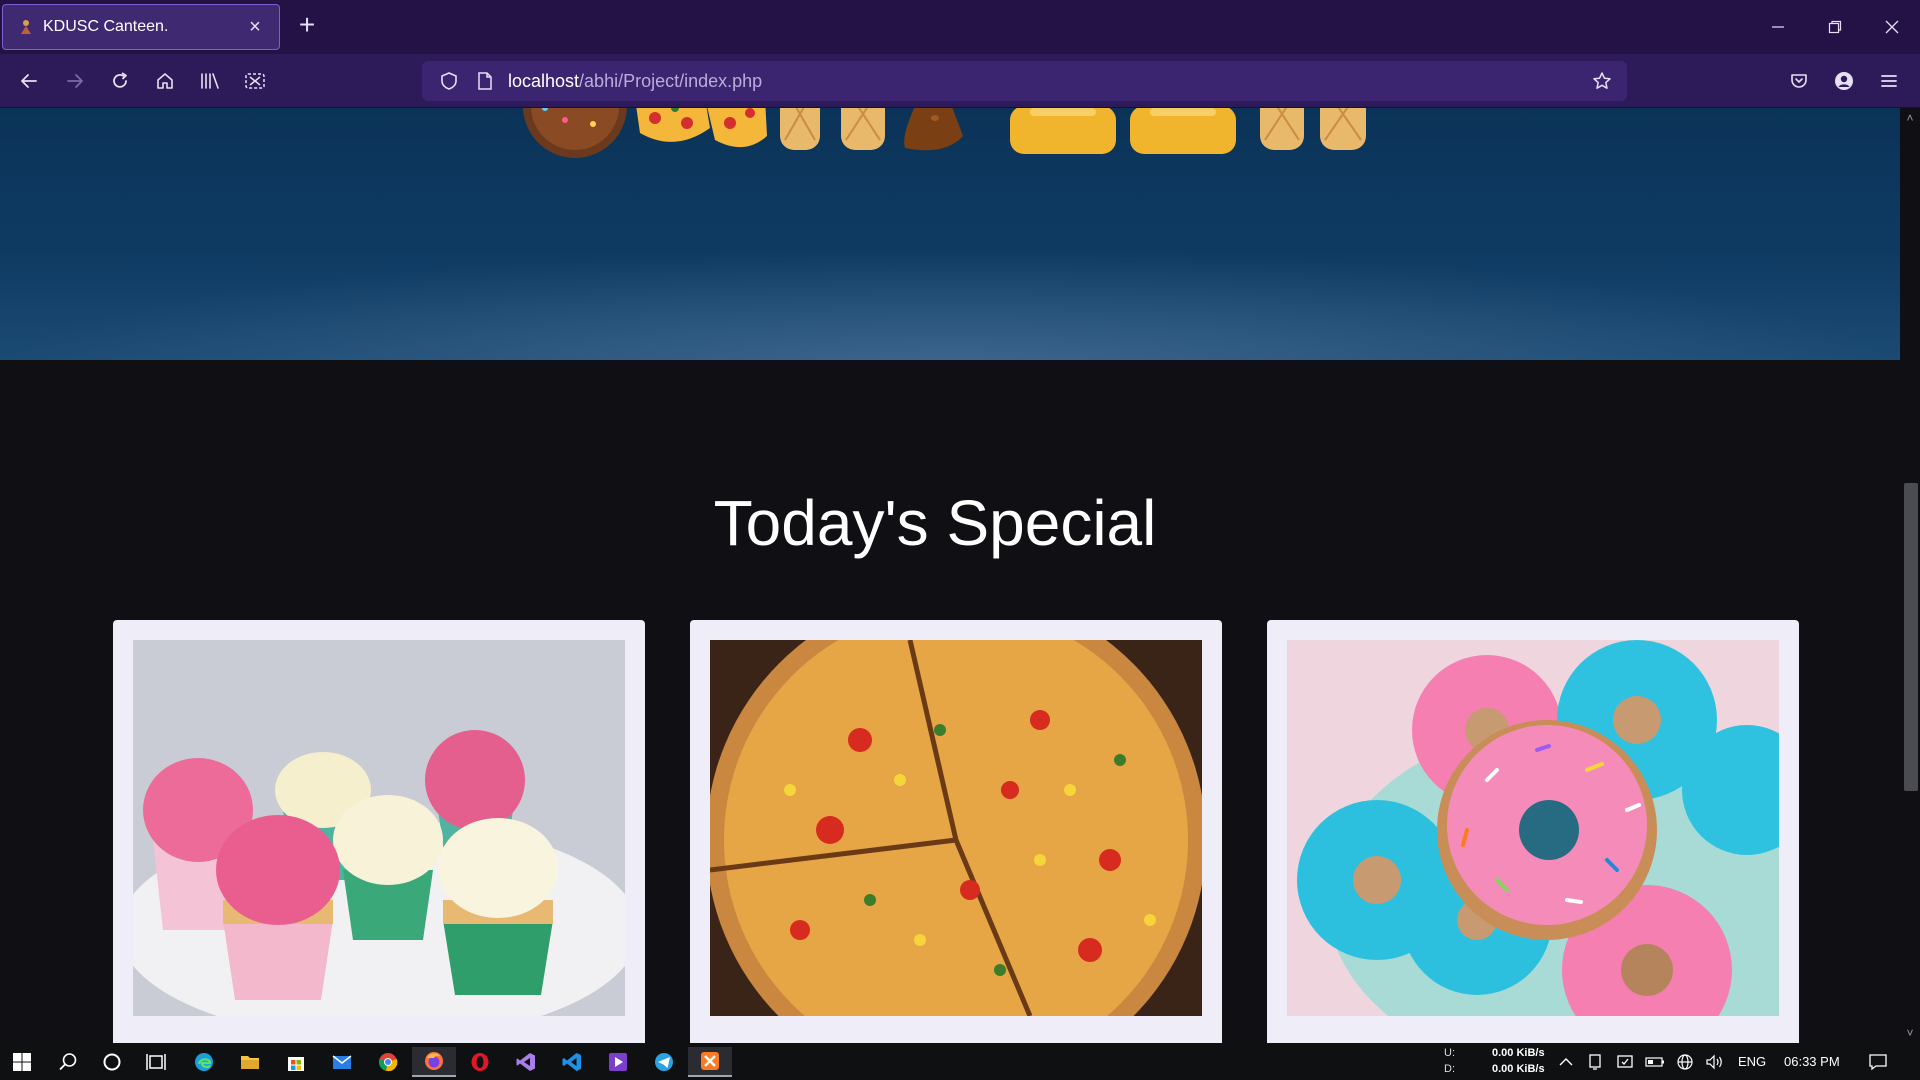 The height and width of the screenshot is (1080, 1920). Describe the element at coordinates (1625, 1062) in the screenshot. I see `notification-app-icon` at that location.